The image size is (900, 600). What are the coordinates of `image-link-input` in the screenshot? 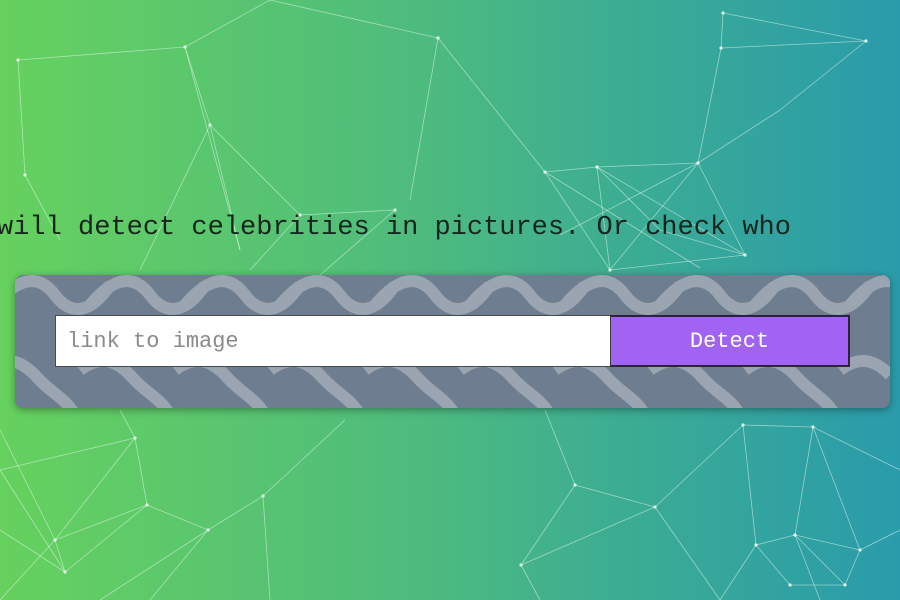 It's located at (332, 341).